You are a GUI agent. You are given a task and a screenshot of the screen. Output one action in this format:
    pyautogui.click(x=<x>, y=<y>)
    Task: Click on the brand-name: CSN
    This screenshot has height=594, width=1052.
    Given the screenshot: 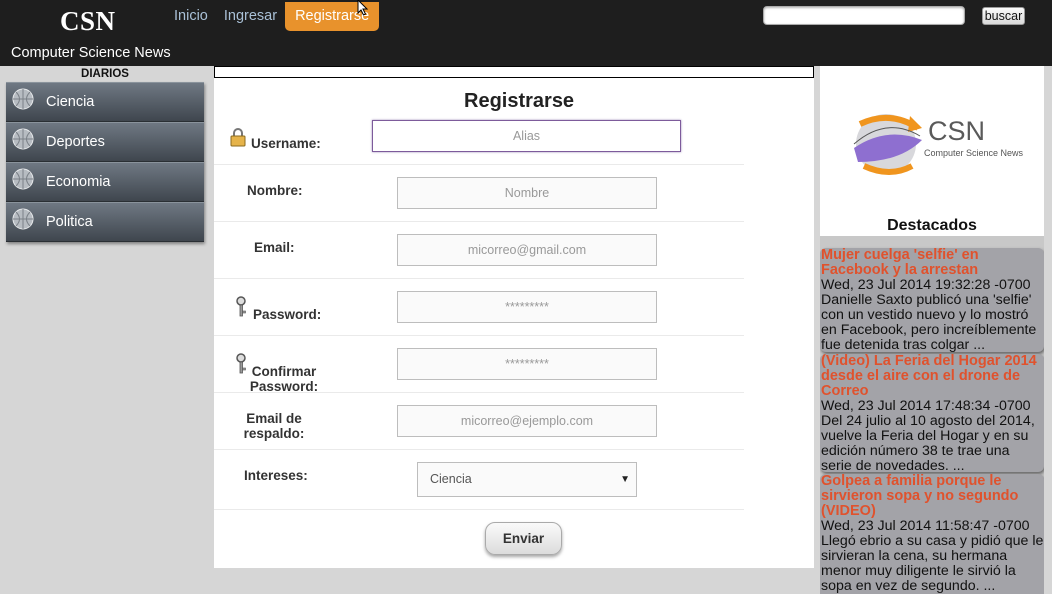 What is the action you would take?
    pyautogui.click(x=957, y=131)
    